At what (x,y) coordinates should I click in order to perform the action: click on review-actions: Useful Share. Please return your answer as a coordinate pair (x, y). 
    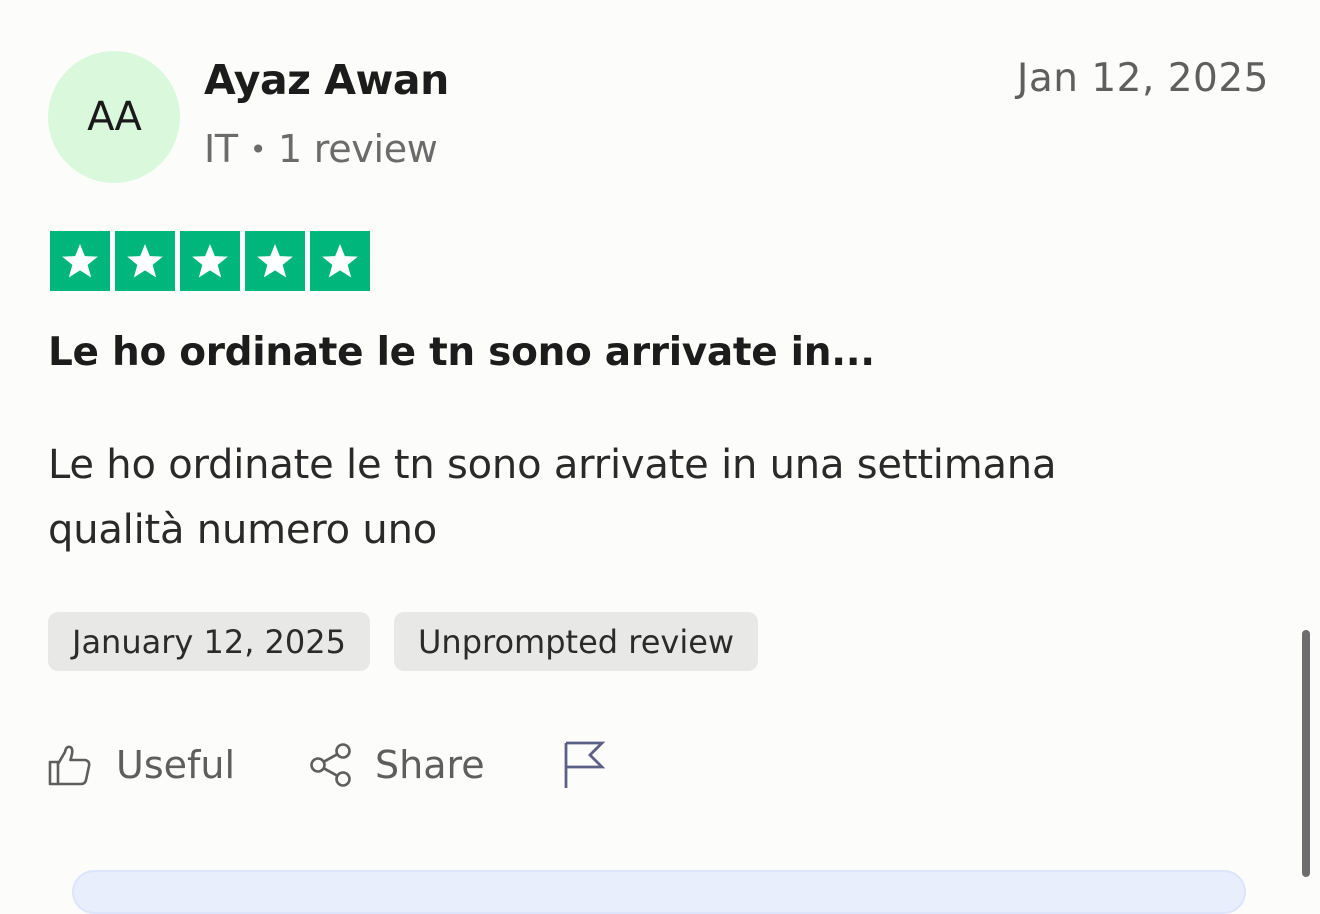
    Looking at the image, I should click on (326, 765).